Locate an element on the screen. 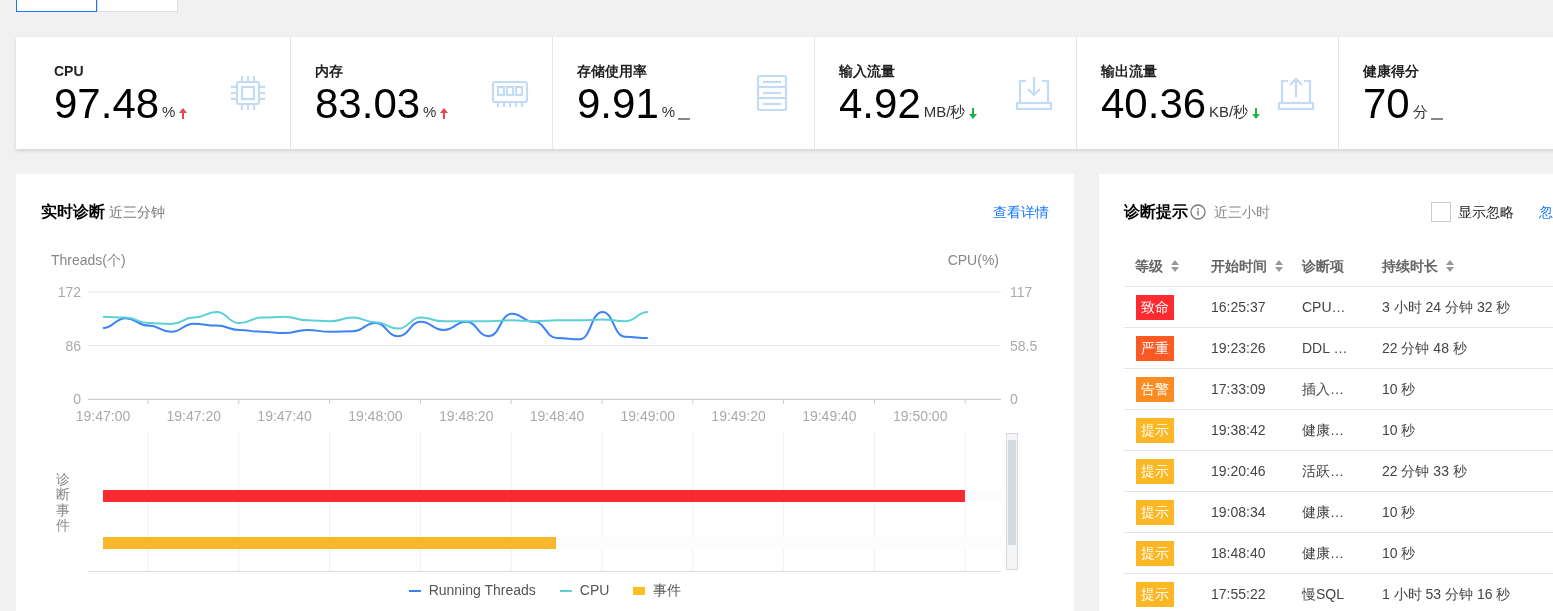  level-tag: 严重 is located at coordinates (1155, 348).